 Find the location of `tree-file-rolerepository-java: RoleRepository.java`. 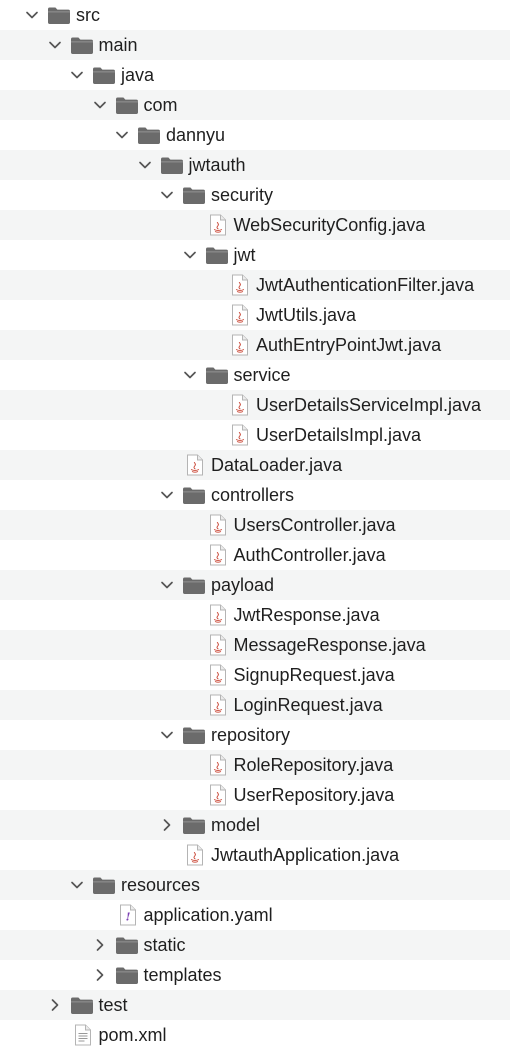

tree-file-rolerepository-java: RoleRepository.java is located at coordinates (255, 765).